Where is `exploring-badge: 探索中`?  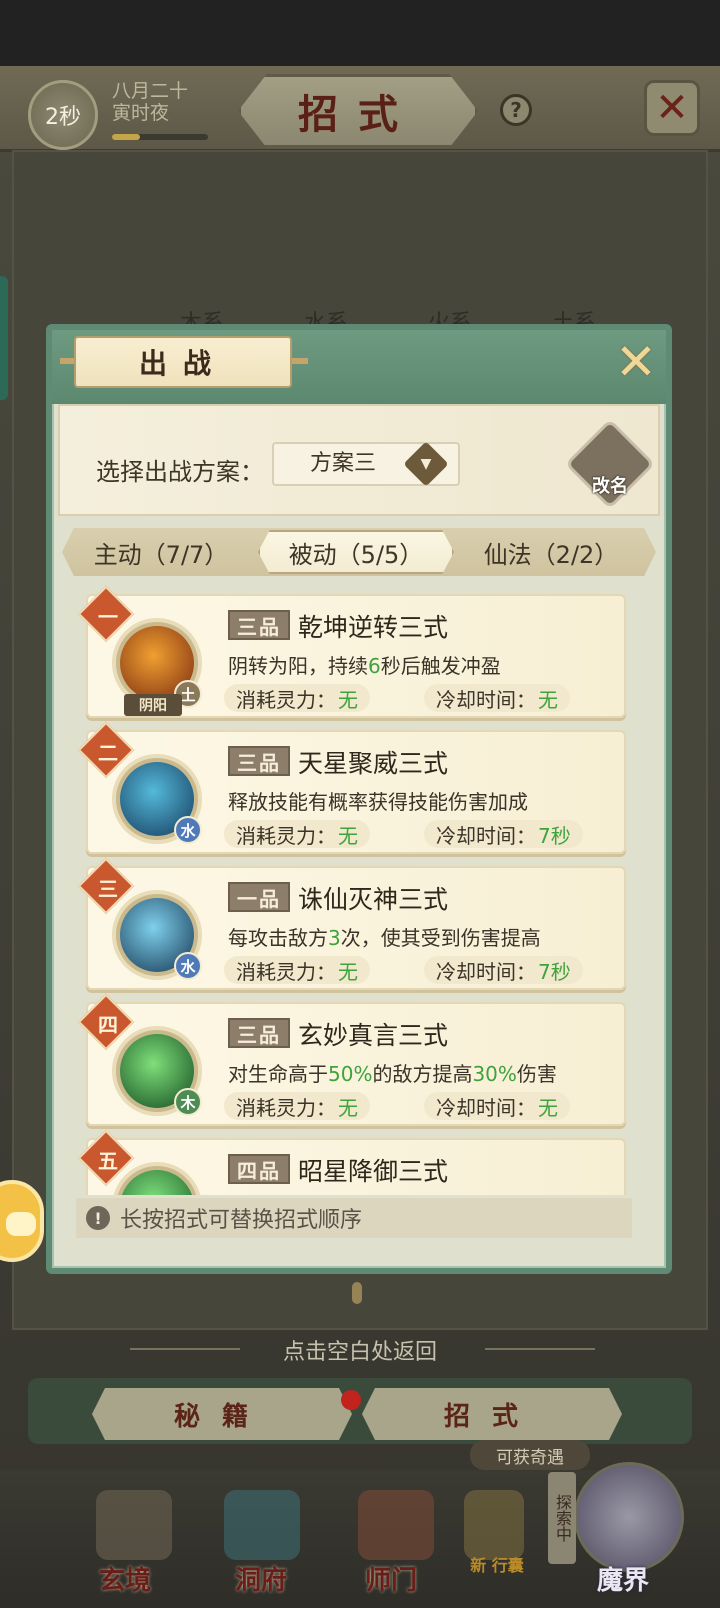
exploring-badge: 探索中 is located at coordinates (562, 1518).